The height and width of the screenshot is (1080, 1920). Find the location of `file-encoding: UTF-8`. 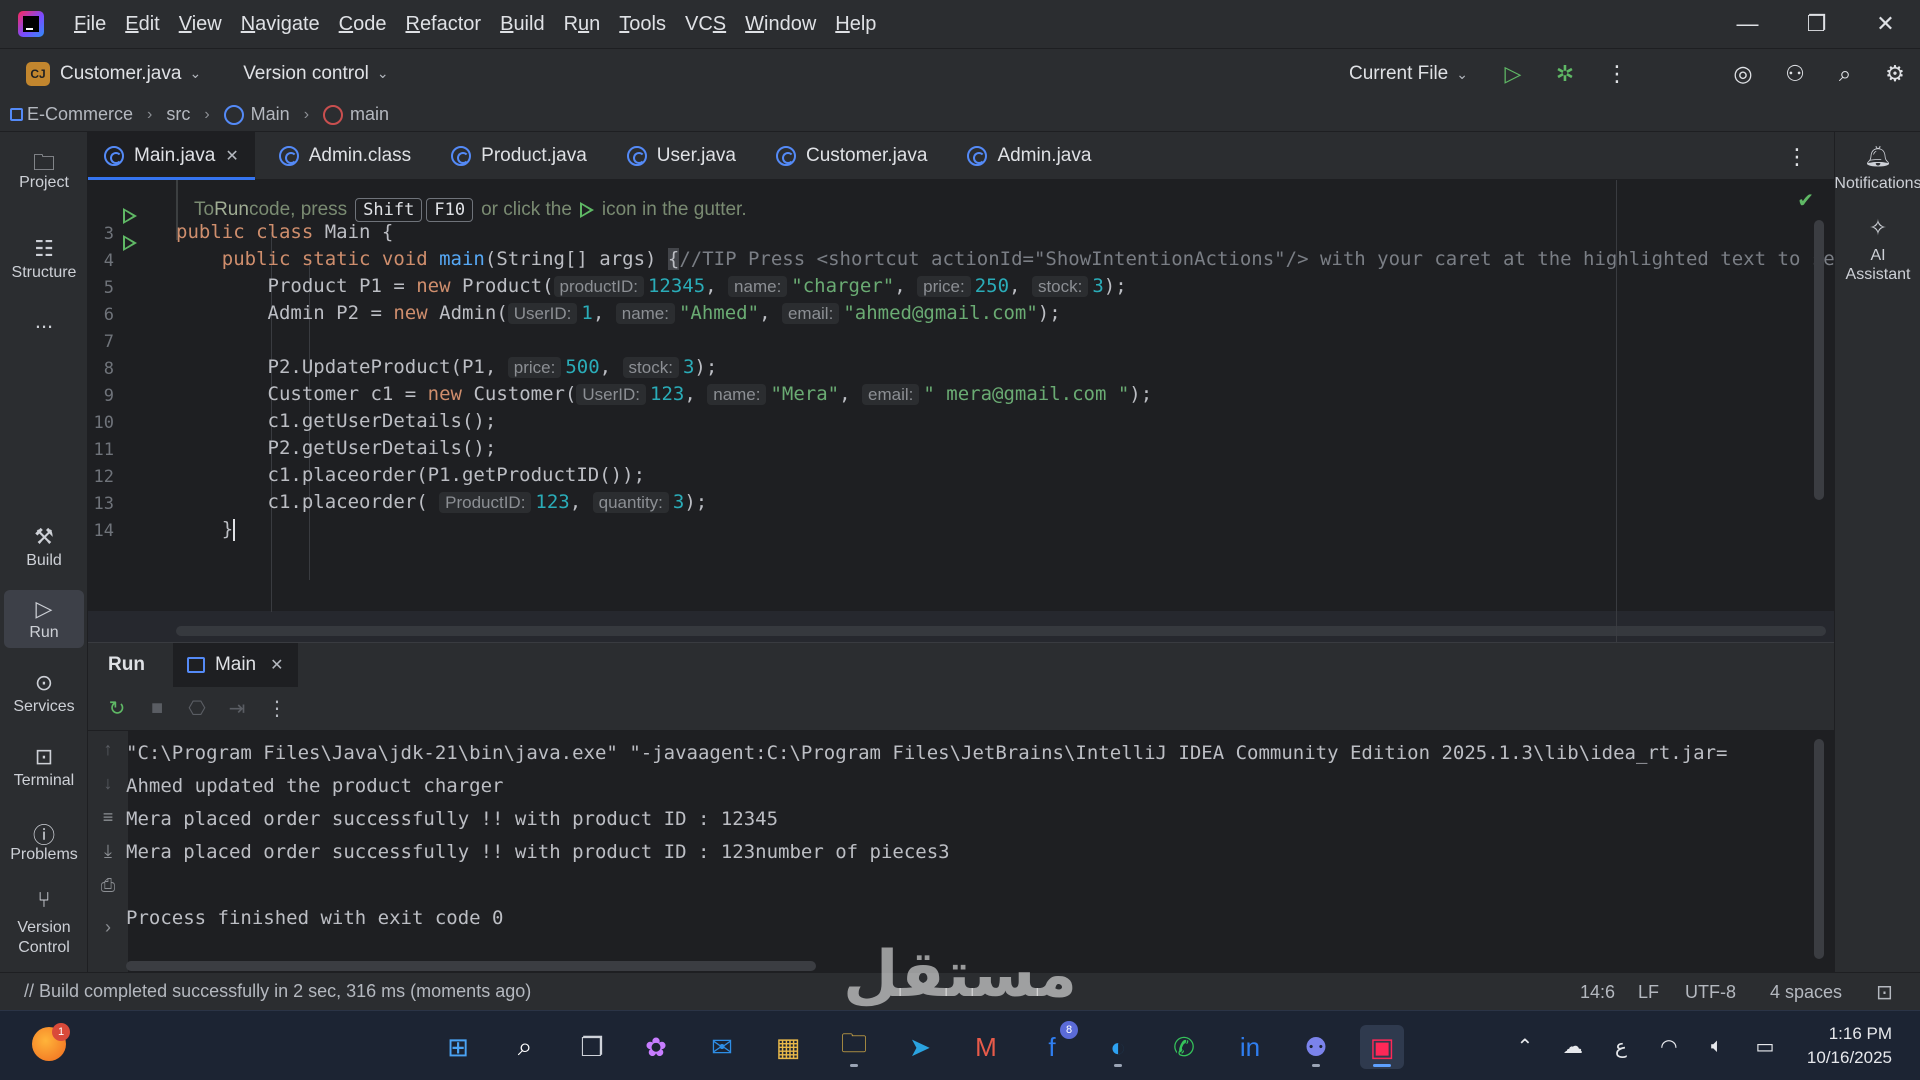

file-encoding: UTF-8 is located at coordinates (1710, 992).